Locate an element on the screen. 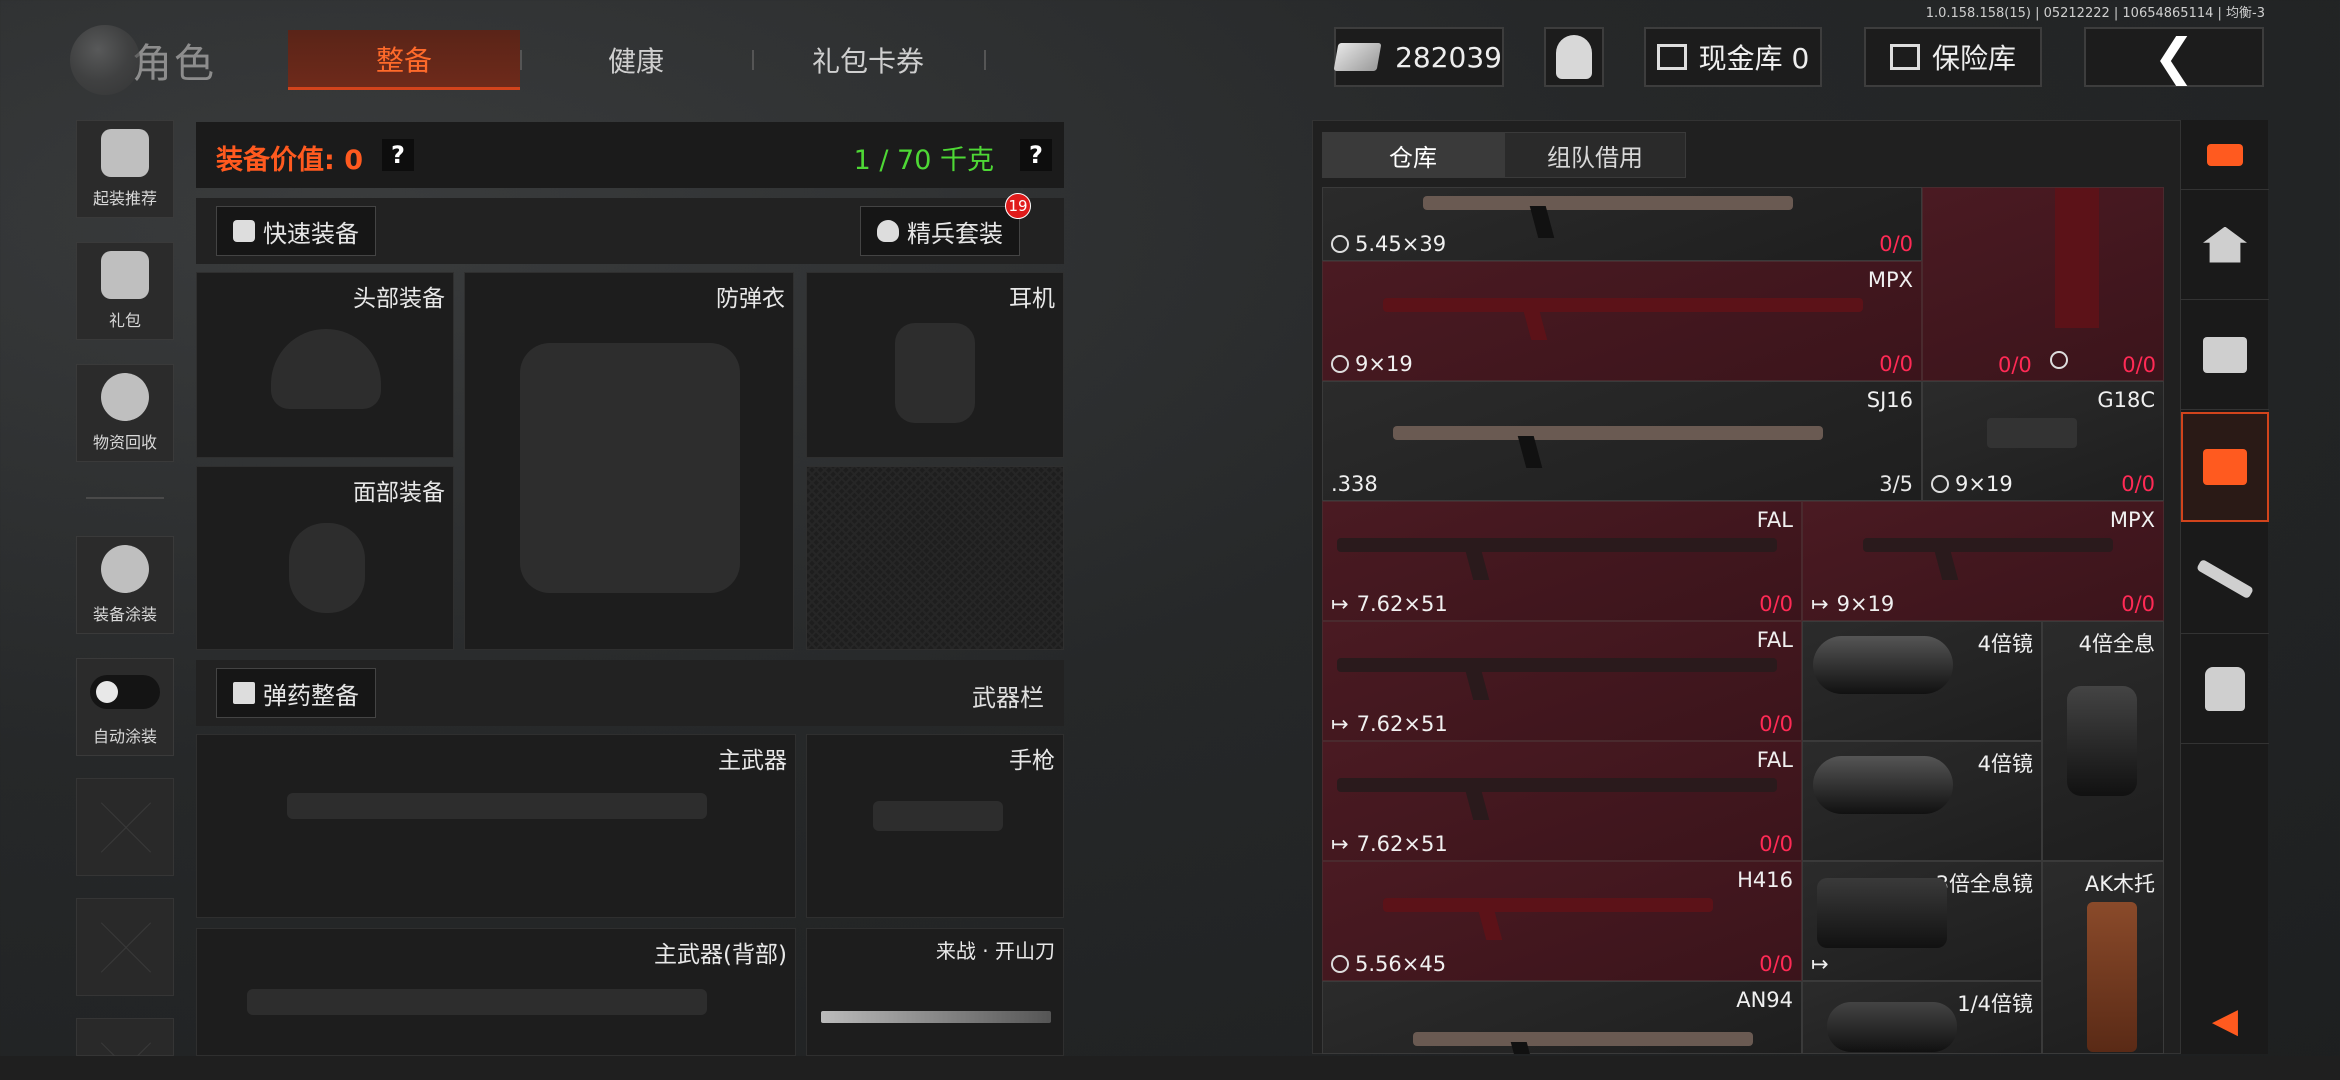 The height and width of the screenshot is (1080, 2340). item-caliber: .338 is located at coordinates (1354, 484).